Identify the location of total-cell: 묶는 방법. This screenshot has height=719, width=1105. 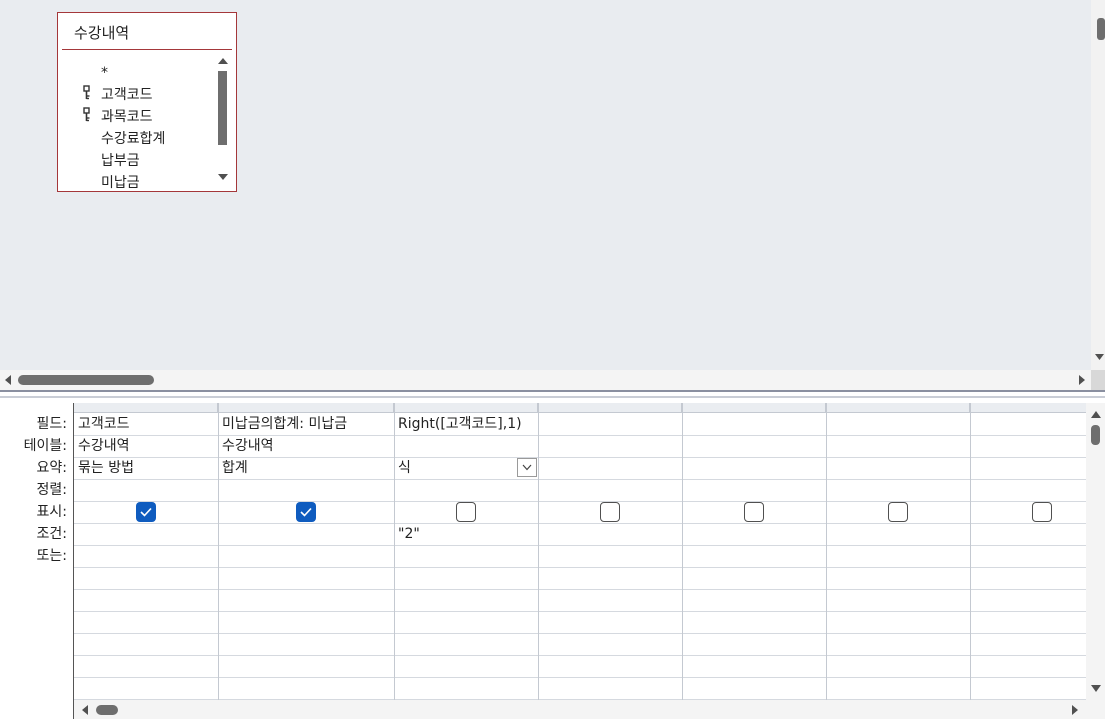
(146, 468).